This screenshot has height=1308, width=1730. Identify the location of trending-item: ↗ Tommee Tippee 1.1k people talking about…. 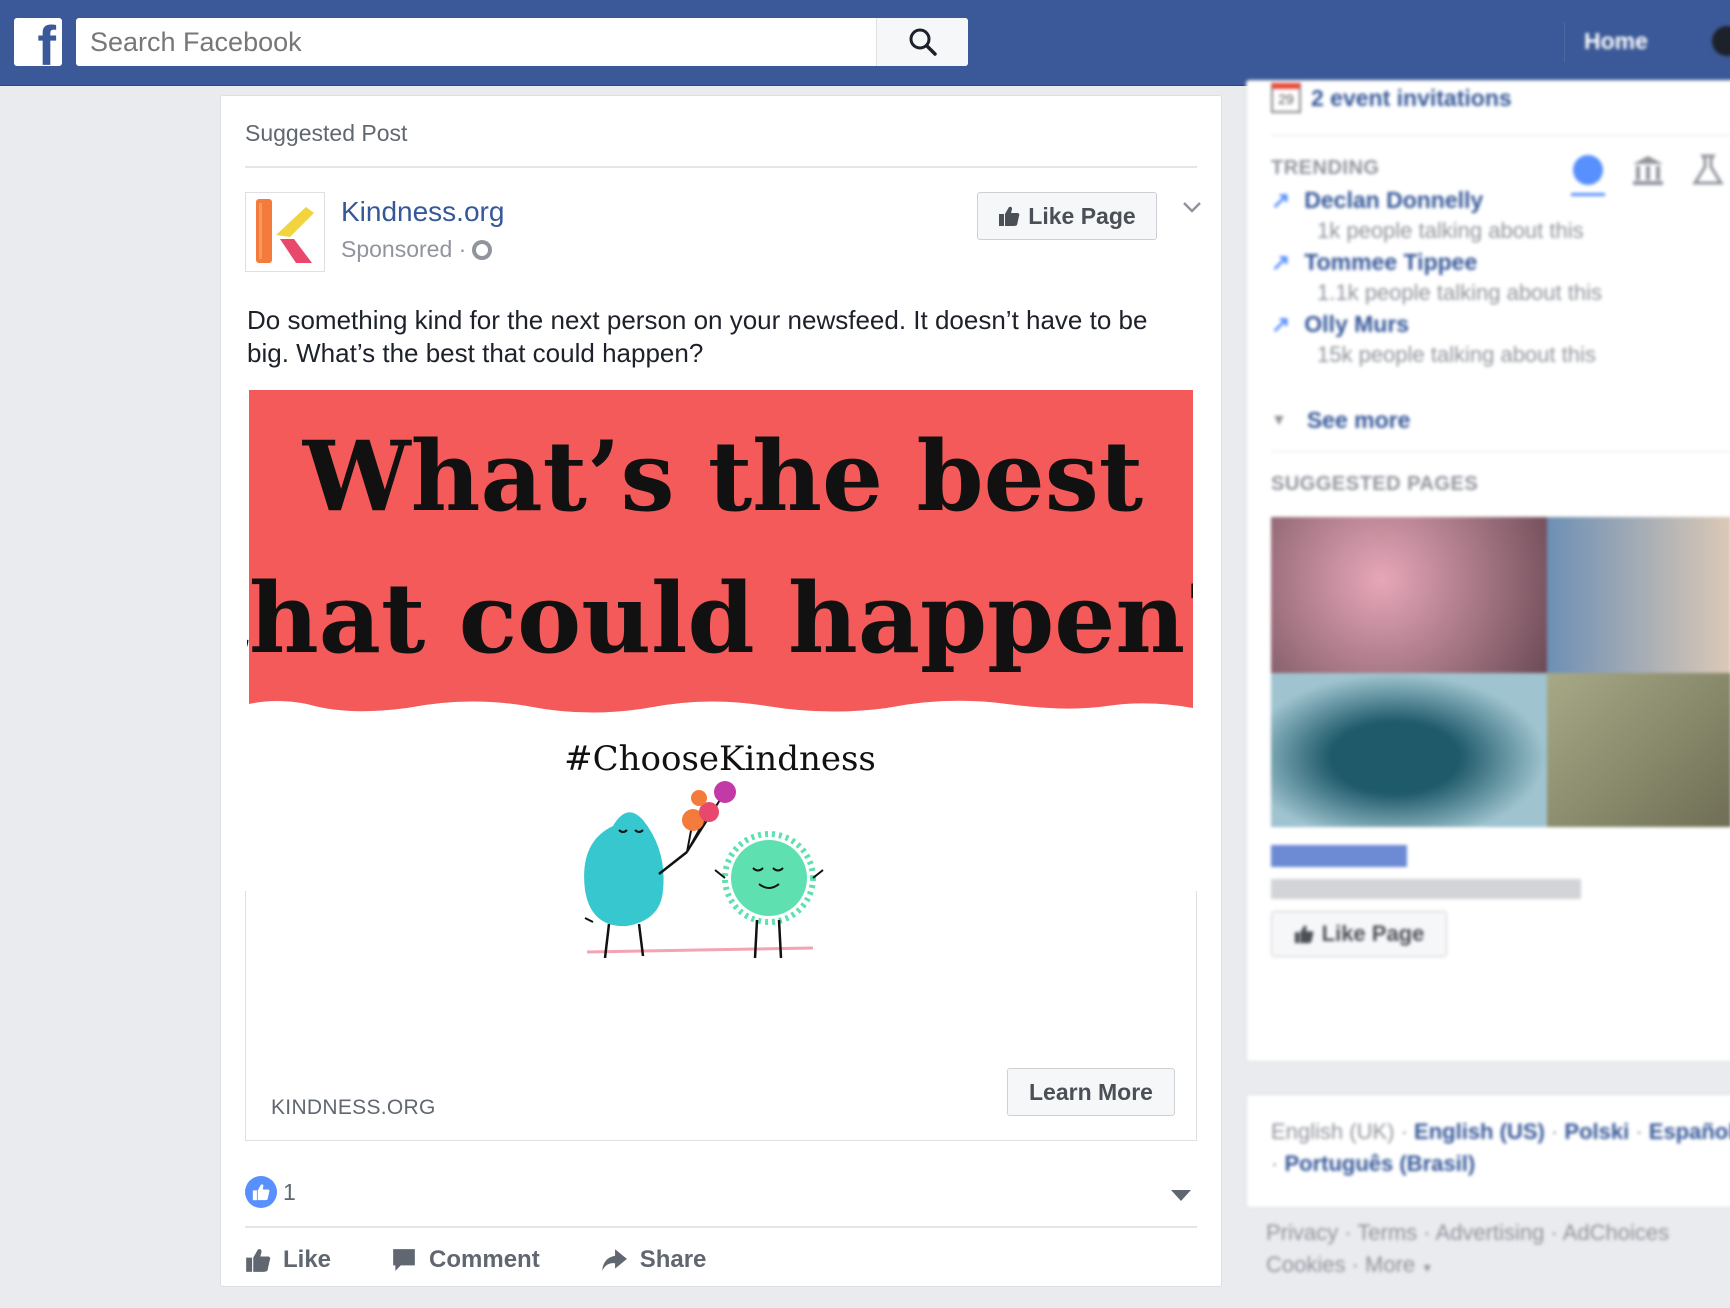
(1491, 277).